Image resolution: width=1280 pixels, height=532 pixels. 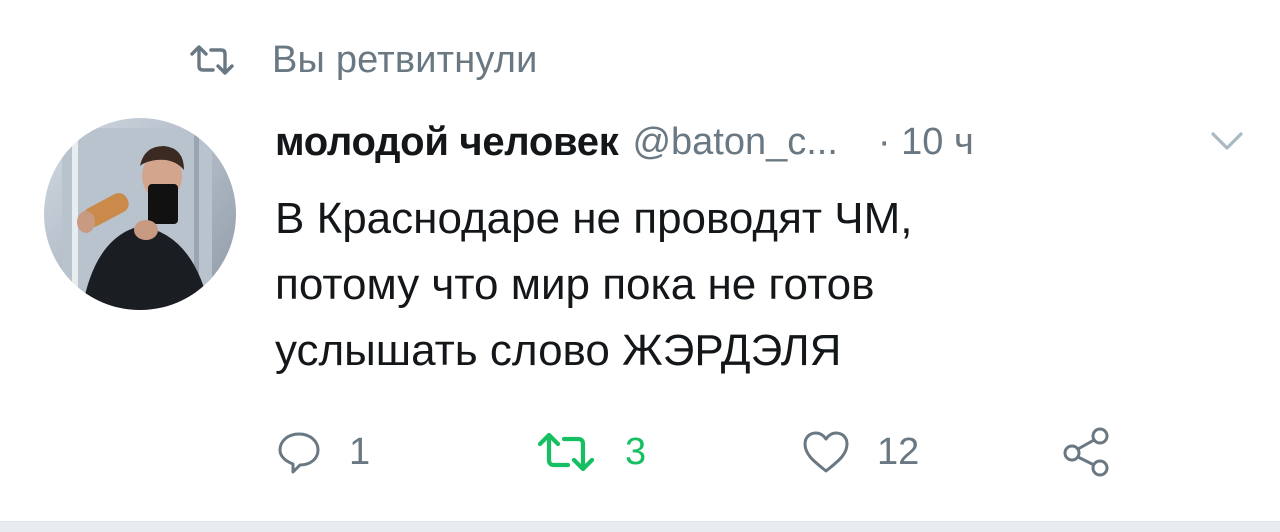 What do you see at coordinates (640, 526) in the screenshot?
I see `divider` at bounding box center [640, 526].